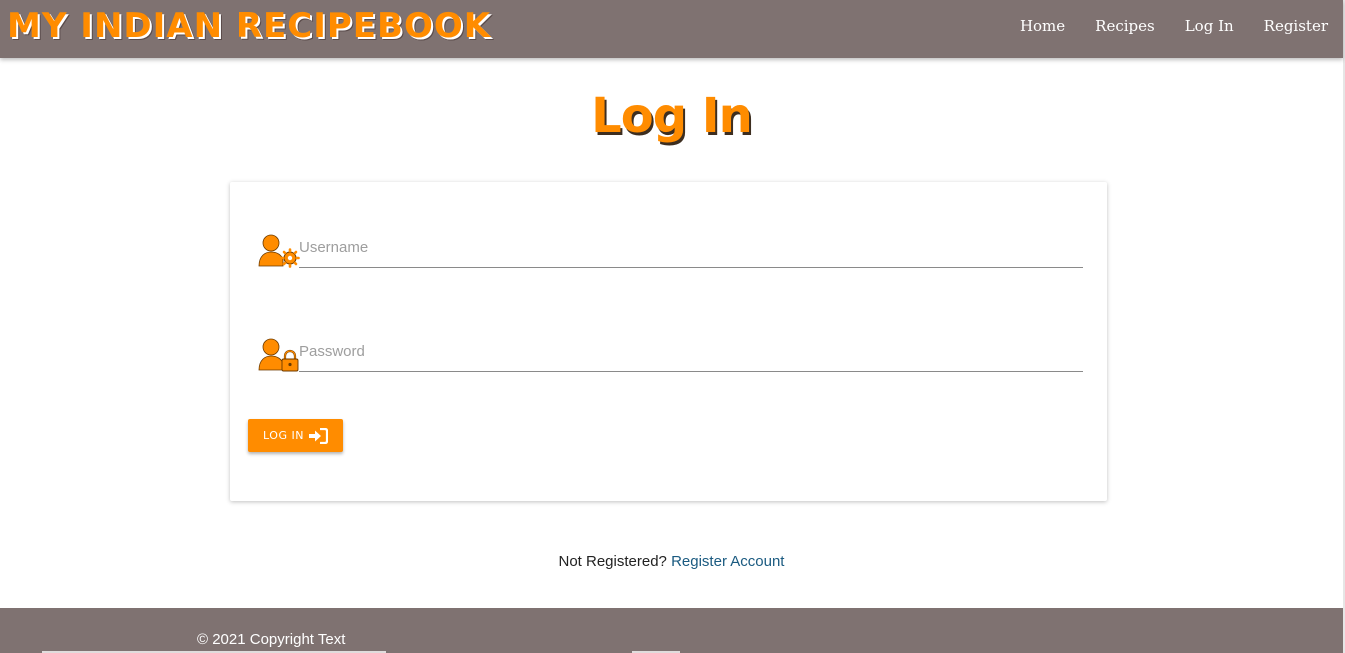  I want to click on login-button: LOG IN, so click(295, 435).